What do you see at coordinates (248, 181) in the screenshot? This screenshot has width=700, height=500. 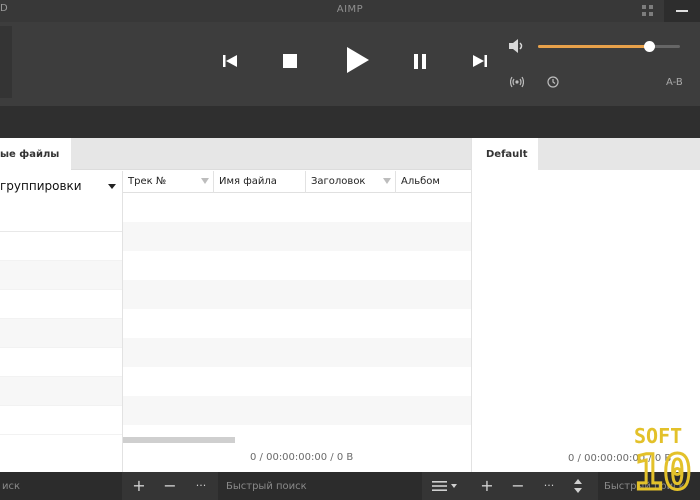 I see `column-label: Имя файла` at bounding box center [248, 181].